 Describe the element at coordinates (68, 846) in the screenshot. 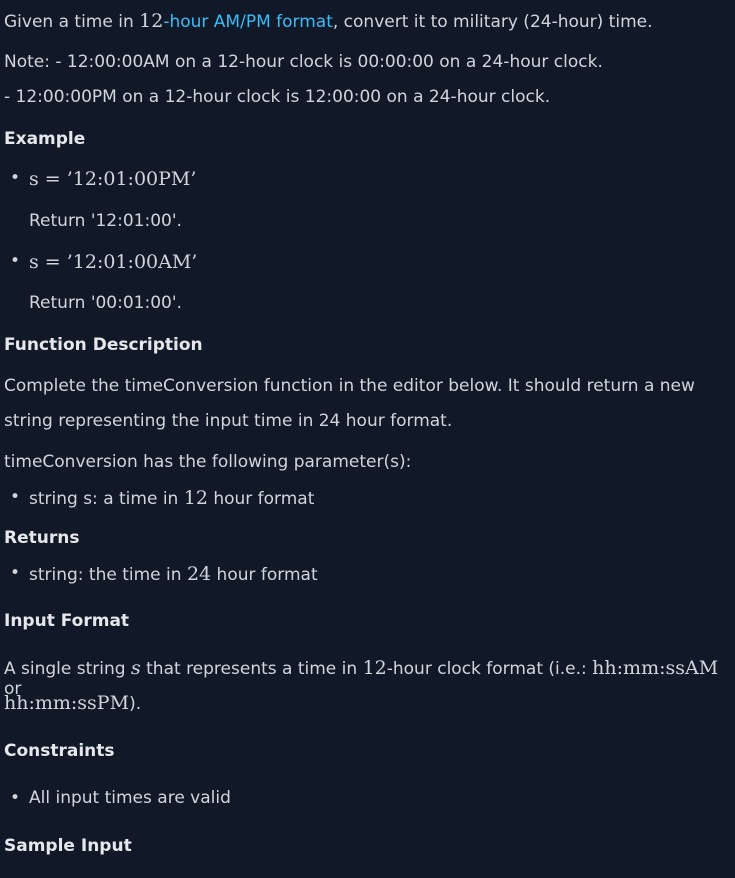

I see `sample-input-heading: Sample Input` at that location.